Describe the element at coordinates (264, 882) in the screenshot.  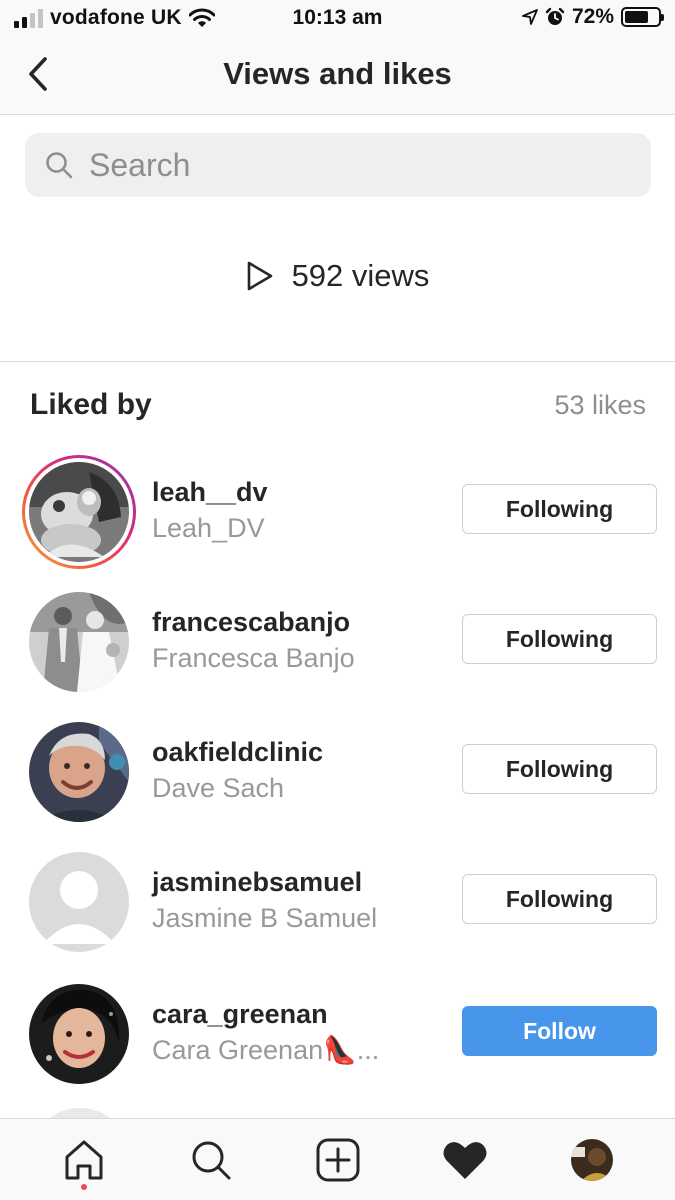
I see `username: jasminebsamuel` at that location.